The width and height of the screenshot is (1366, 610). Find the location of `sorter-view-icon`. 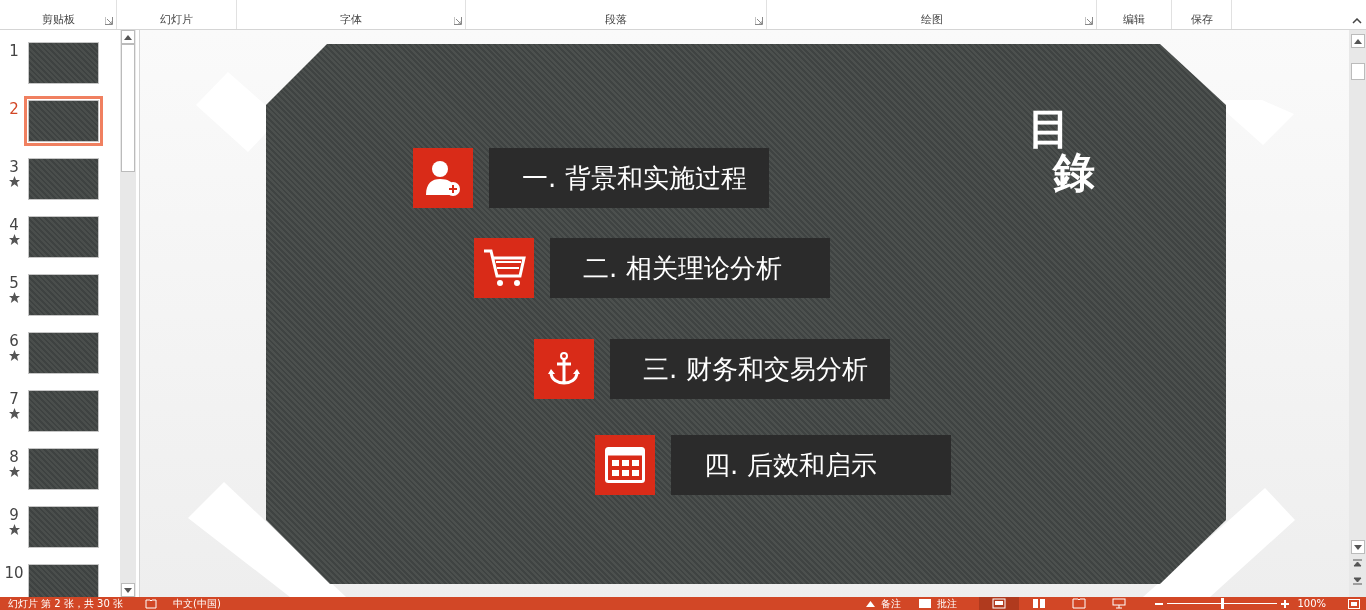

sorter-view-icon is located at coordinates (1039, 603).